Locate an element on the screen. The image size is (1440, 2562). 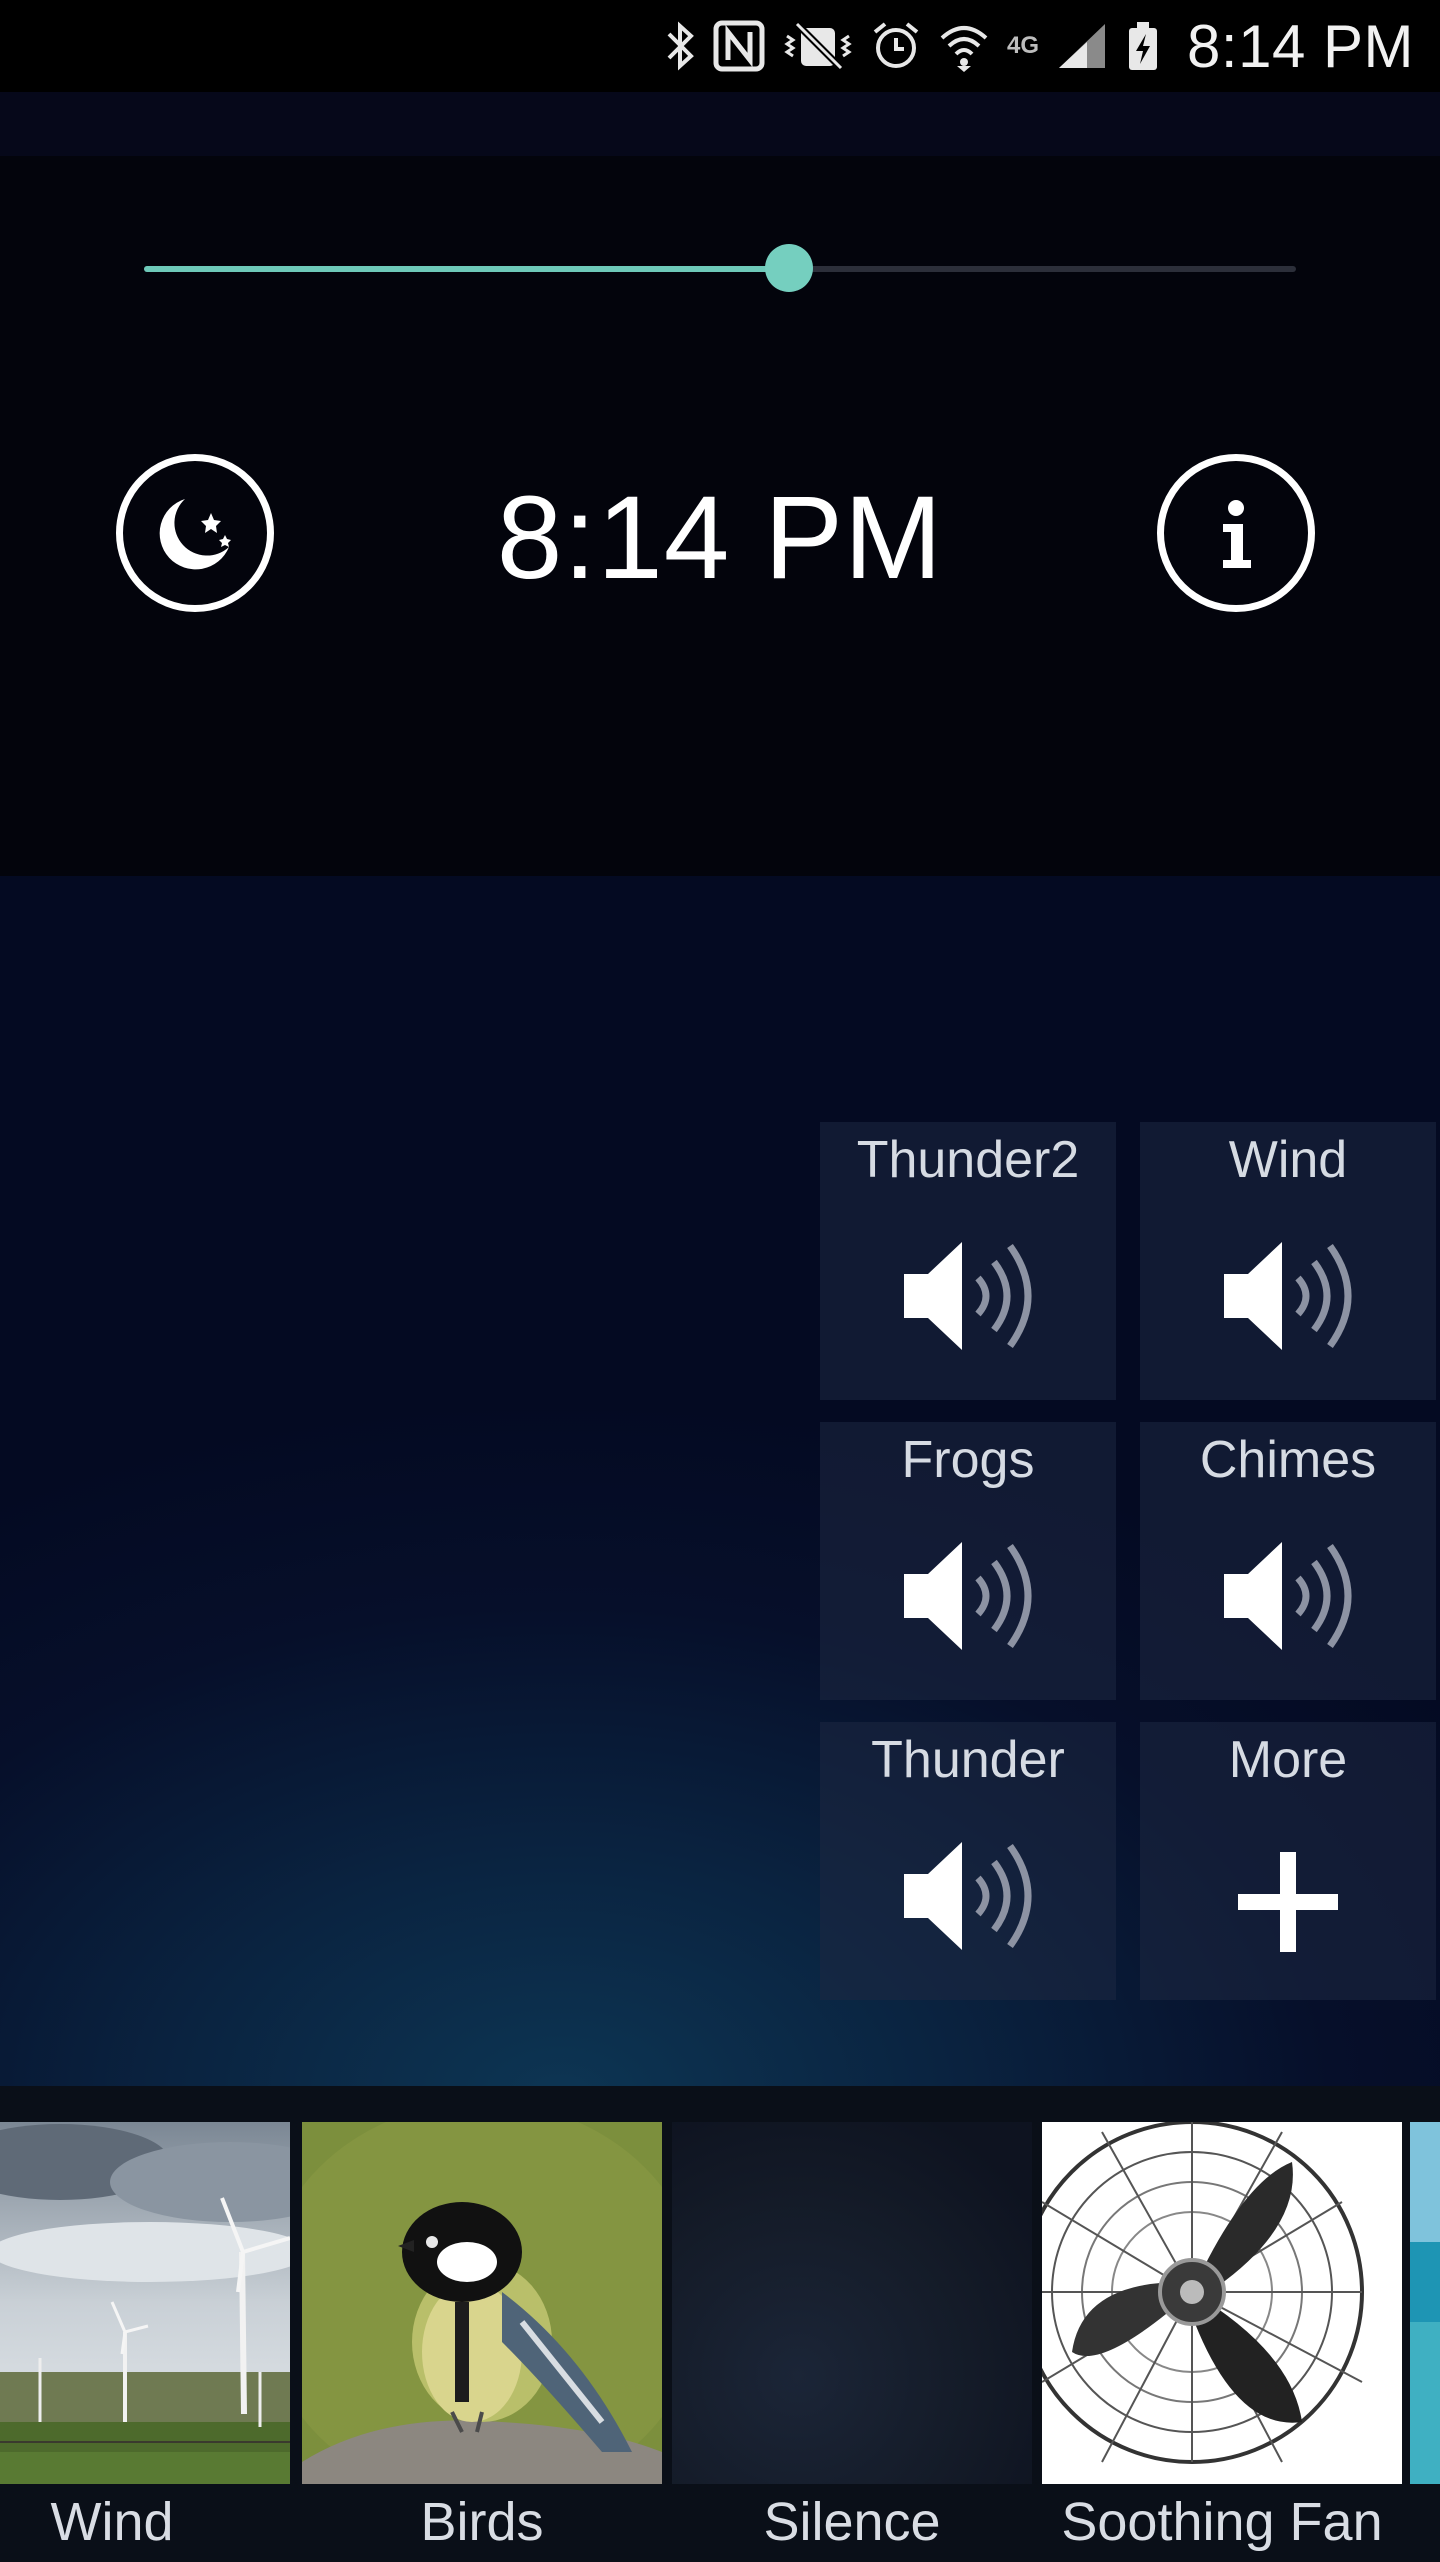
status-bar: 4G 8:14 PM is located at coordinates (720, 46).